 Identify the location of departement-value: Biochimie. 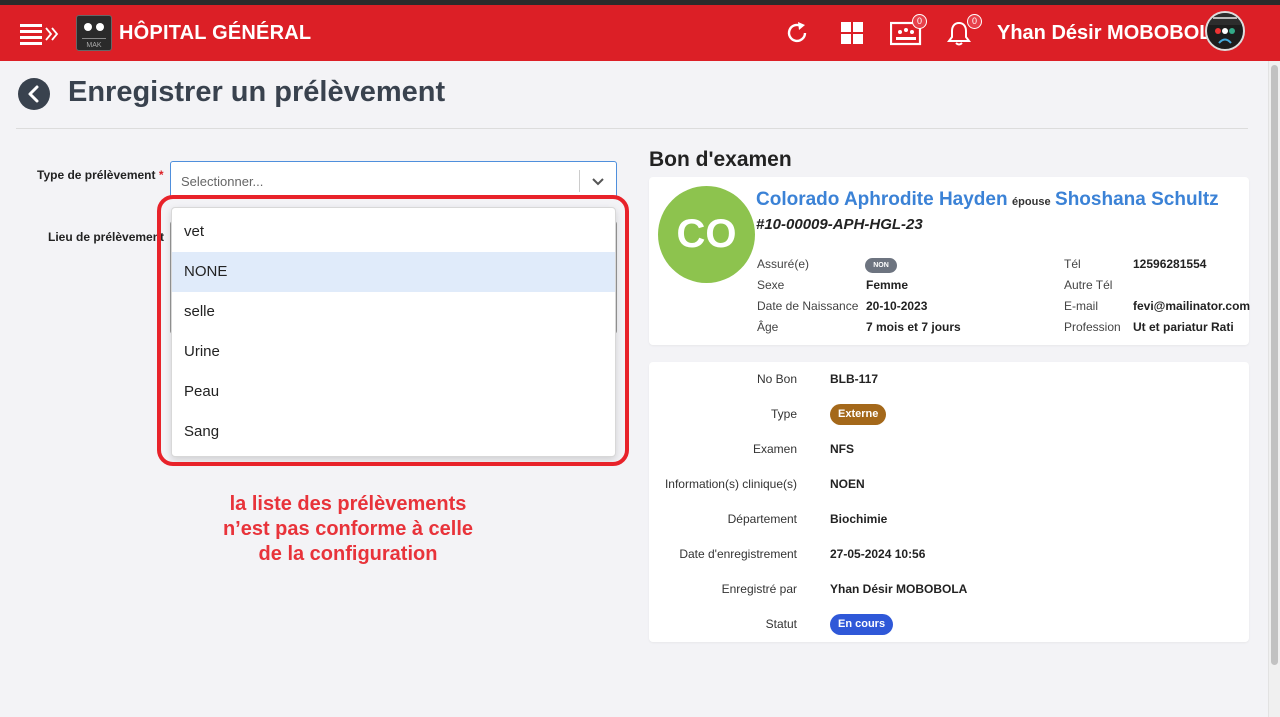
(859, 519).